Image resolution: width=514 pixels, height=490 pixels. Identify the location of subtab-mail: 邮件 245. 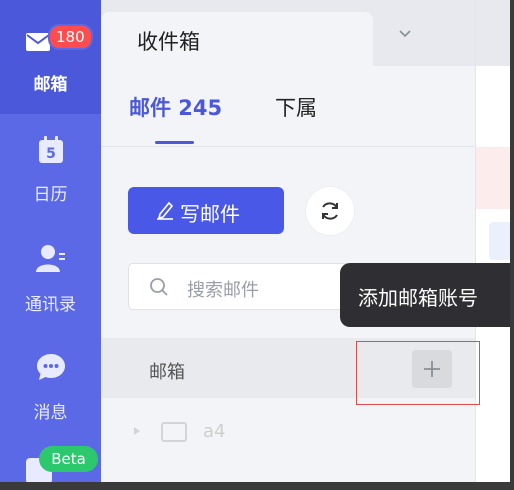
(175, 107).